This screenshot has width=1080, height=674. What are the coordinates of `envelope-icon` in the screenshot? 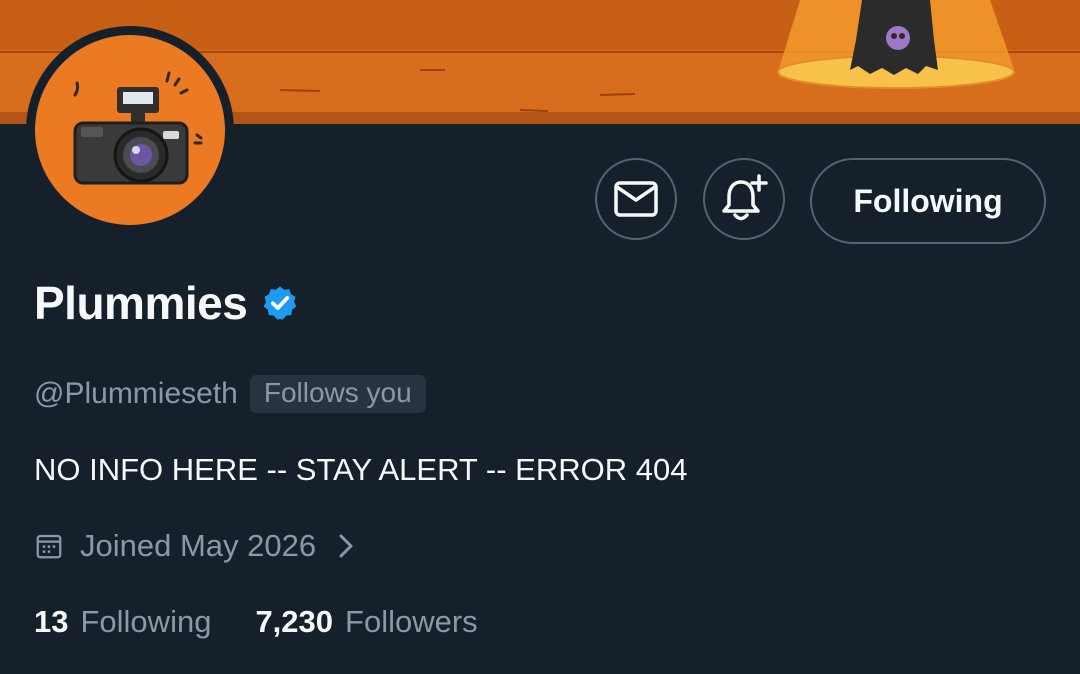 It's located at (636, 199).